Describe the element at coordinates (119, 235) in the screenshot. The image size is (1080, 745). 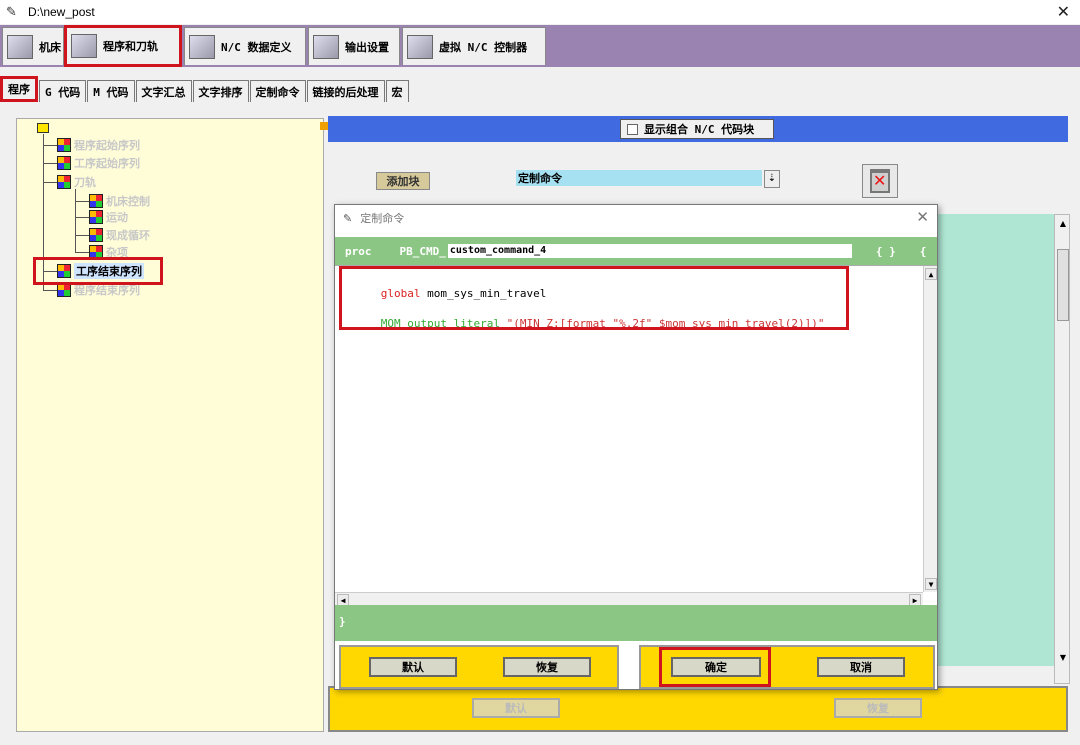
I see `tree-node-canned-cycles: 现成循环` at that location.